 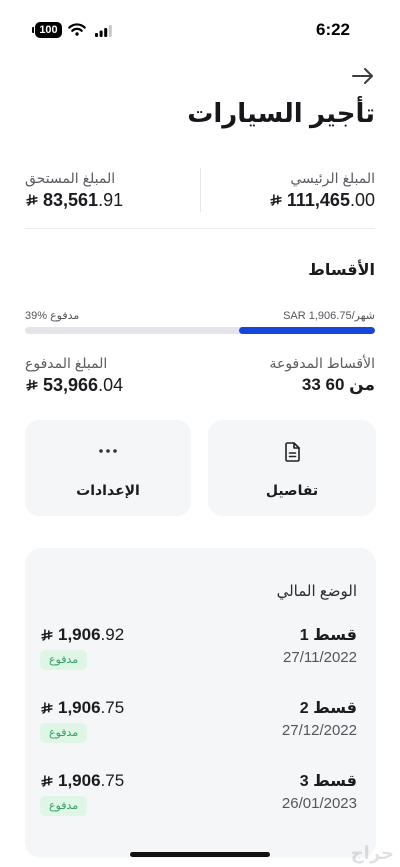 I want to click on principal-amount-value: 111,465.00, so click(x=322, y=200).